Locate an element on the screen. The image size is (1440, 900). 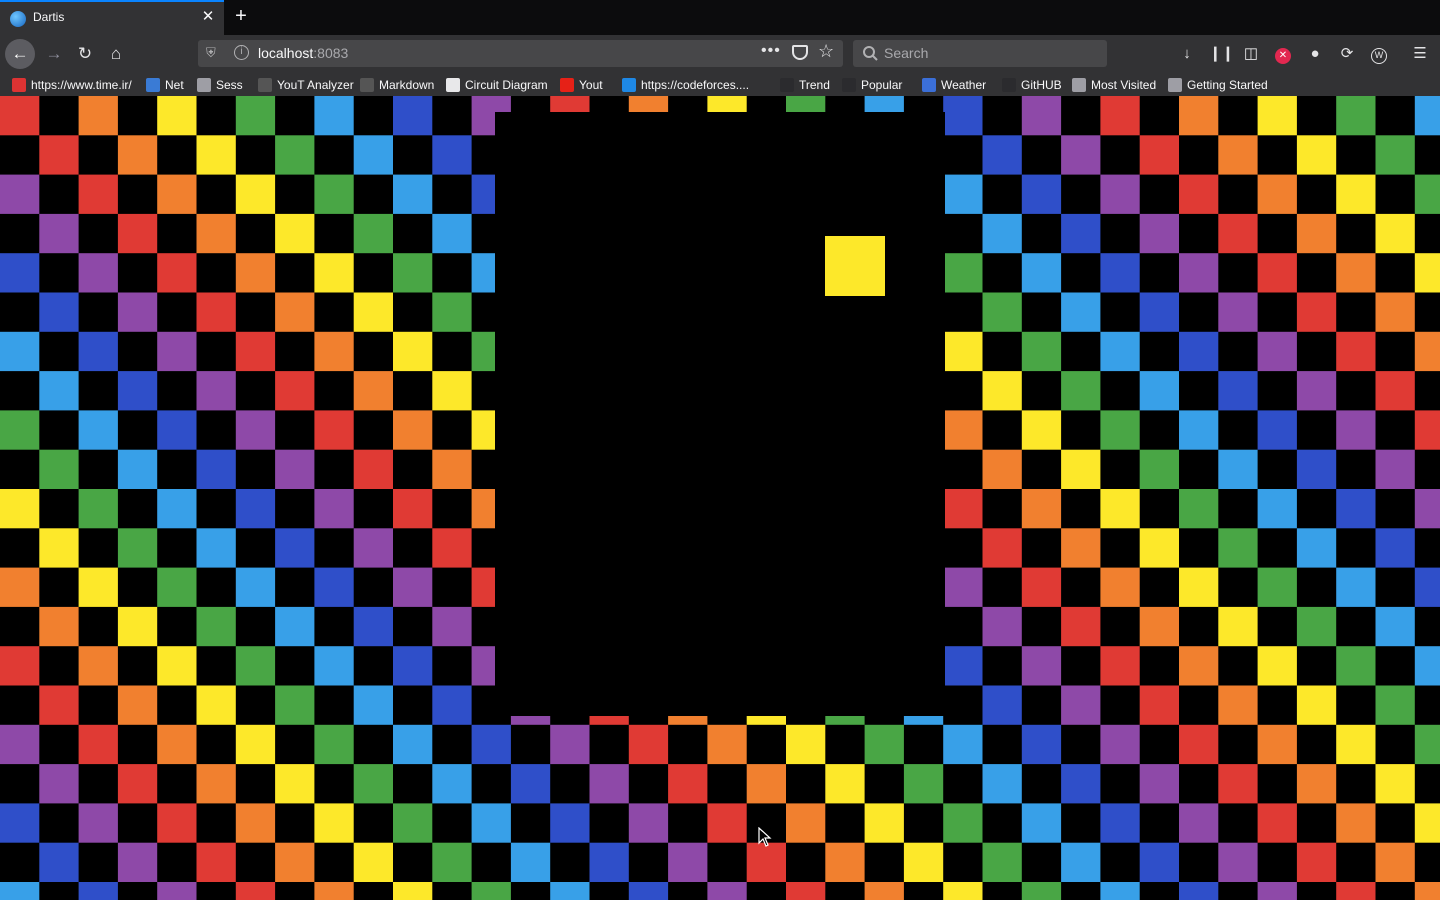
account-icon: ● is located at coordinates (1315, 54).